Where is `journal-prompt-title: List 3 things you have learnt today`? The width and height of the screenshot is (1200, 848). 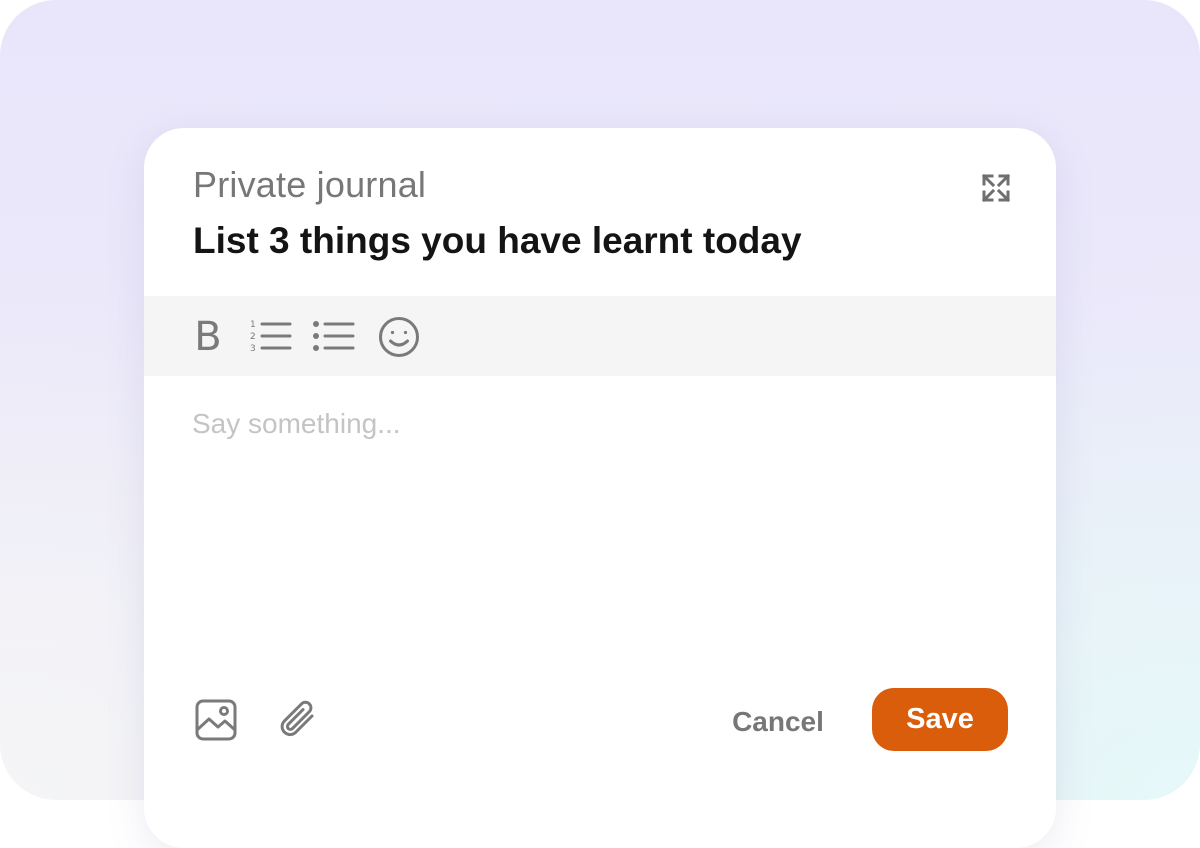
journal-prompt-title: List 3 things you have learnt today is located at coordinates (497, 240).